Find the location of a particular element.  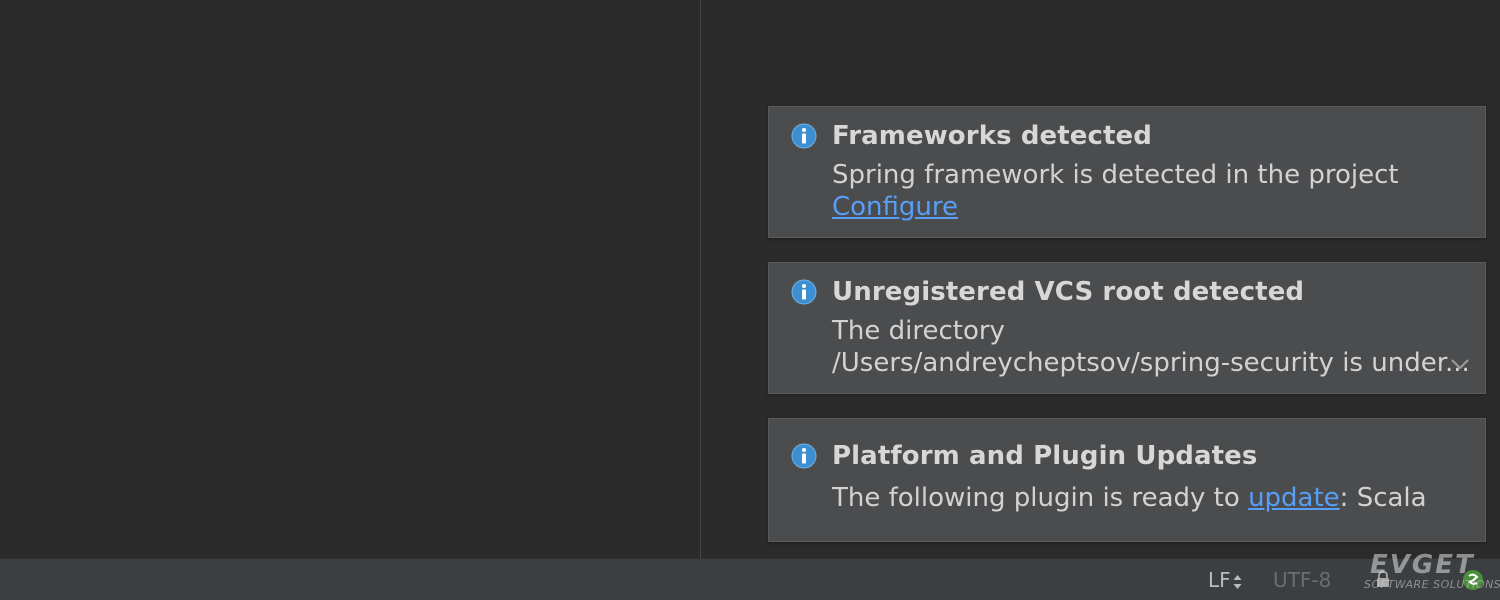

file-encoding-selector: UTF-8 is located at coordinates (1302, 580).